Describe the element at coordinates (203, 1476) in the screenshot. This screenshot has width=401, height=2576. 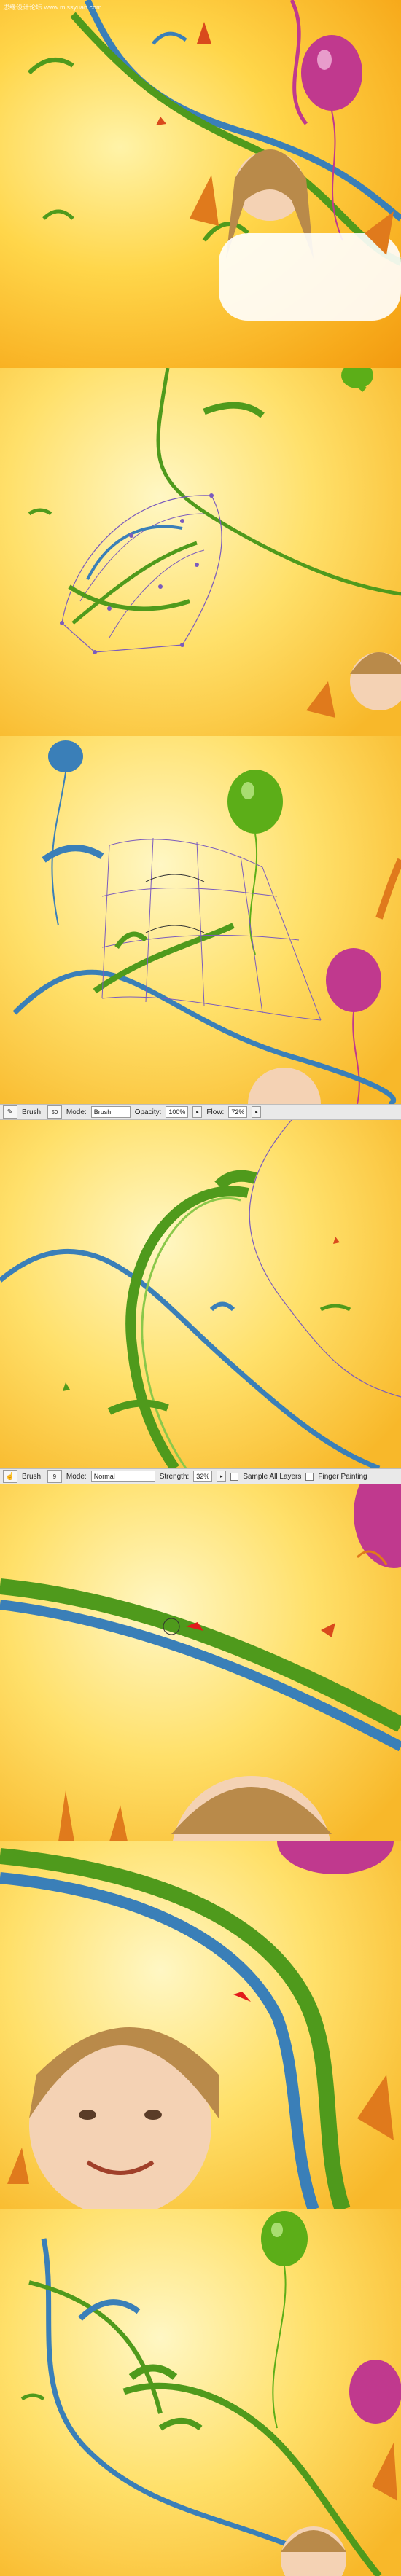
I see `strength-field: 32%` at that location.